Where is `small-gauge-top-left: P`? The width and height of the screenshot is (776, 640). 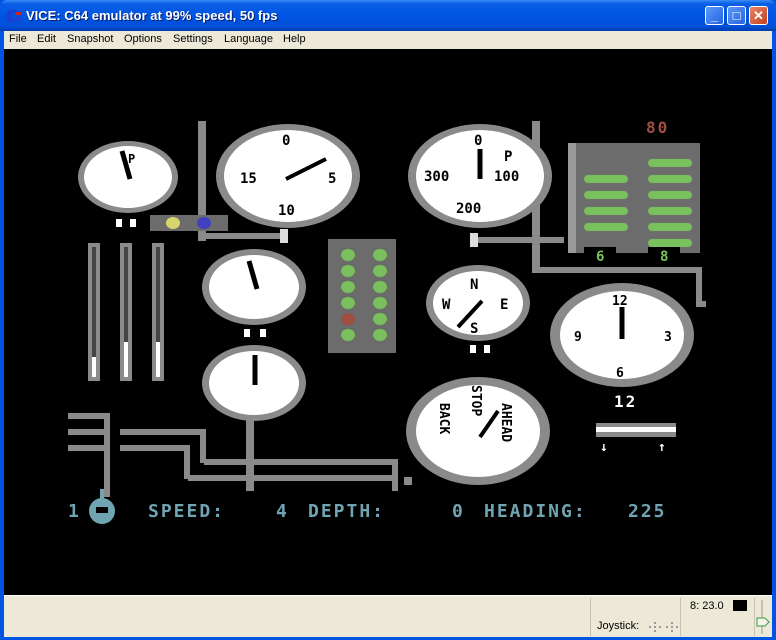
small-gauge-top-left: P is located at coordinates (128, 184).